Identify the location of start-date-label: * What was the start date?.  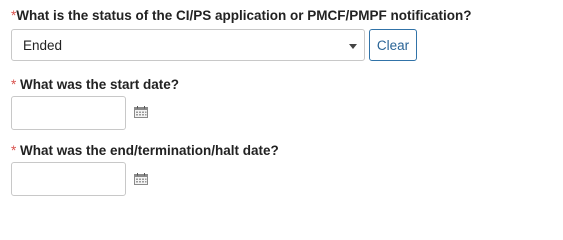
(95, 85).